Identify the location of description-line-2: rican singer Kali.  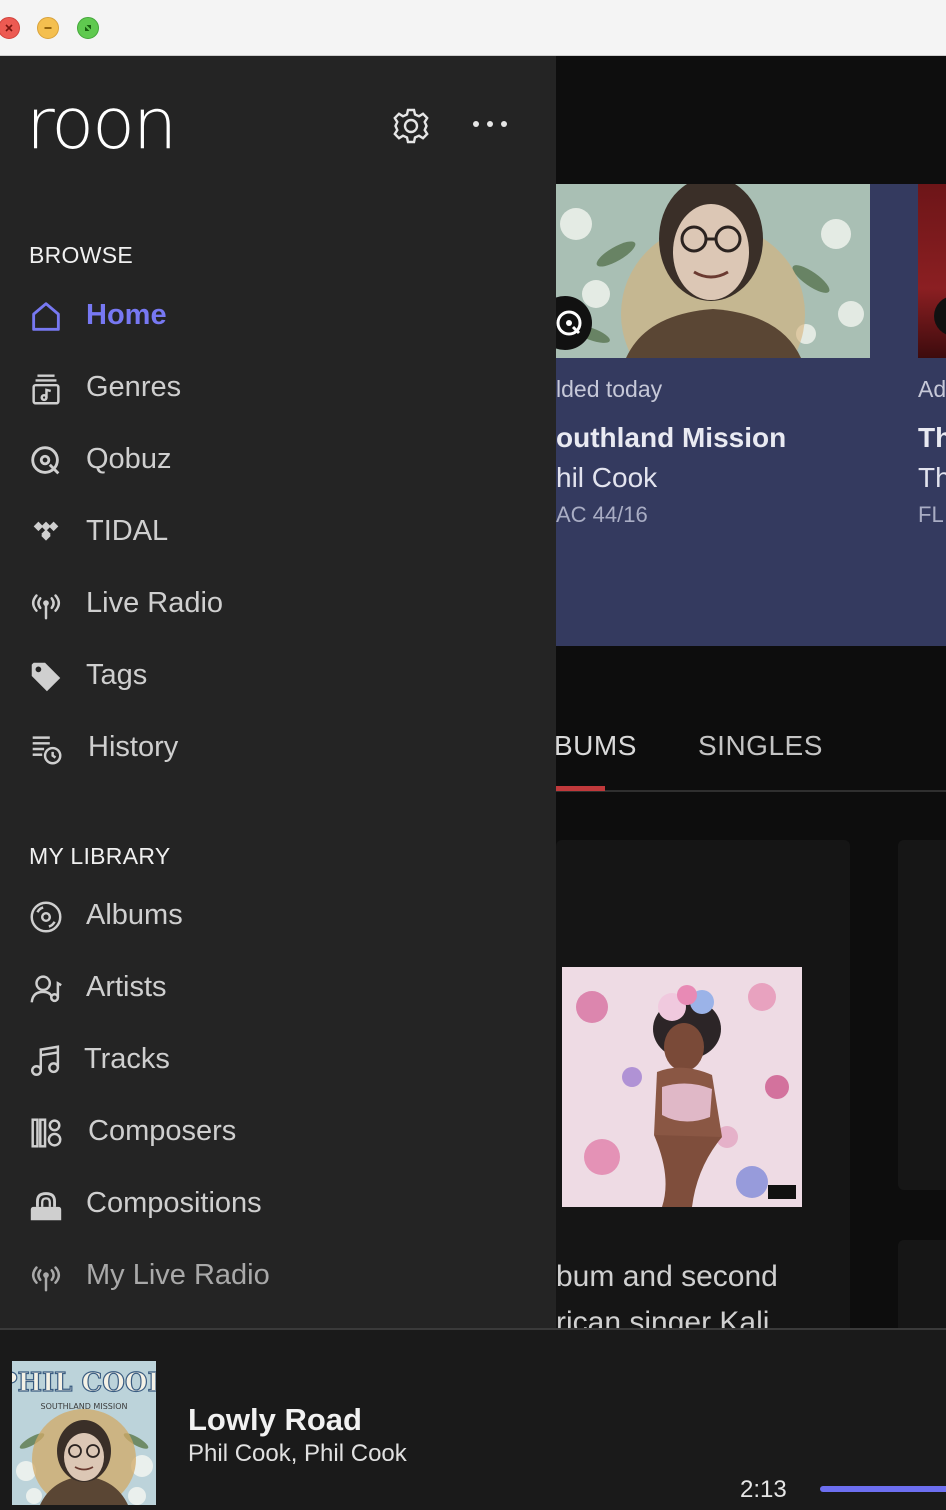
(663, 1317).